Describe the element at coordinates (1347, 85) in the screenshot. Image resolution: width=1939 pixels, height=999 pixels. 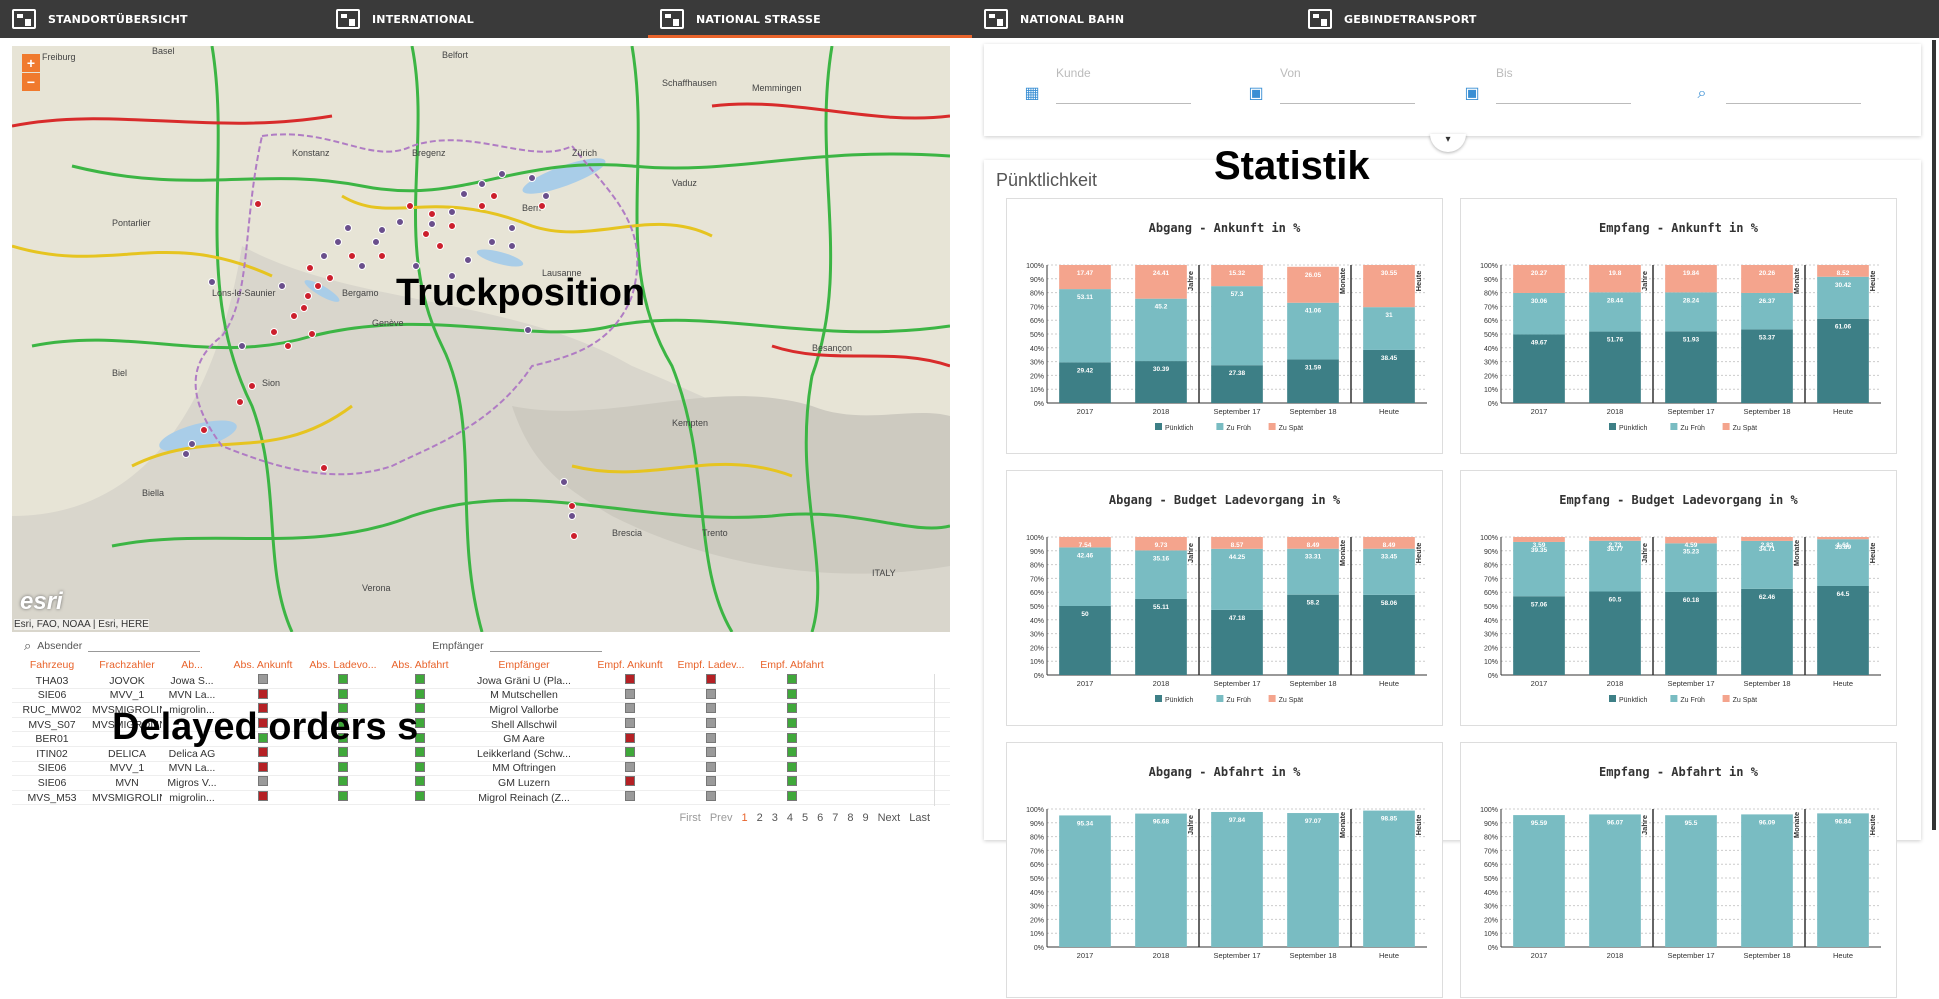
I see `von-input: Von` at that location.